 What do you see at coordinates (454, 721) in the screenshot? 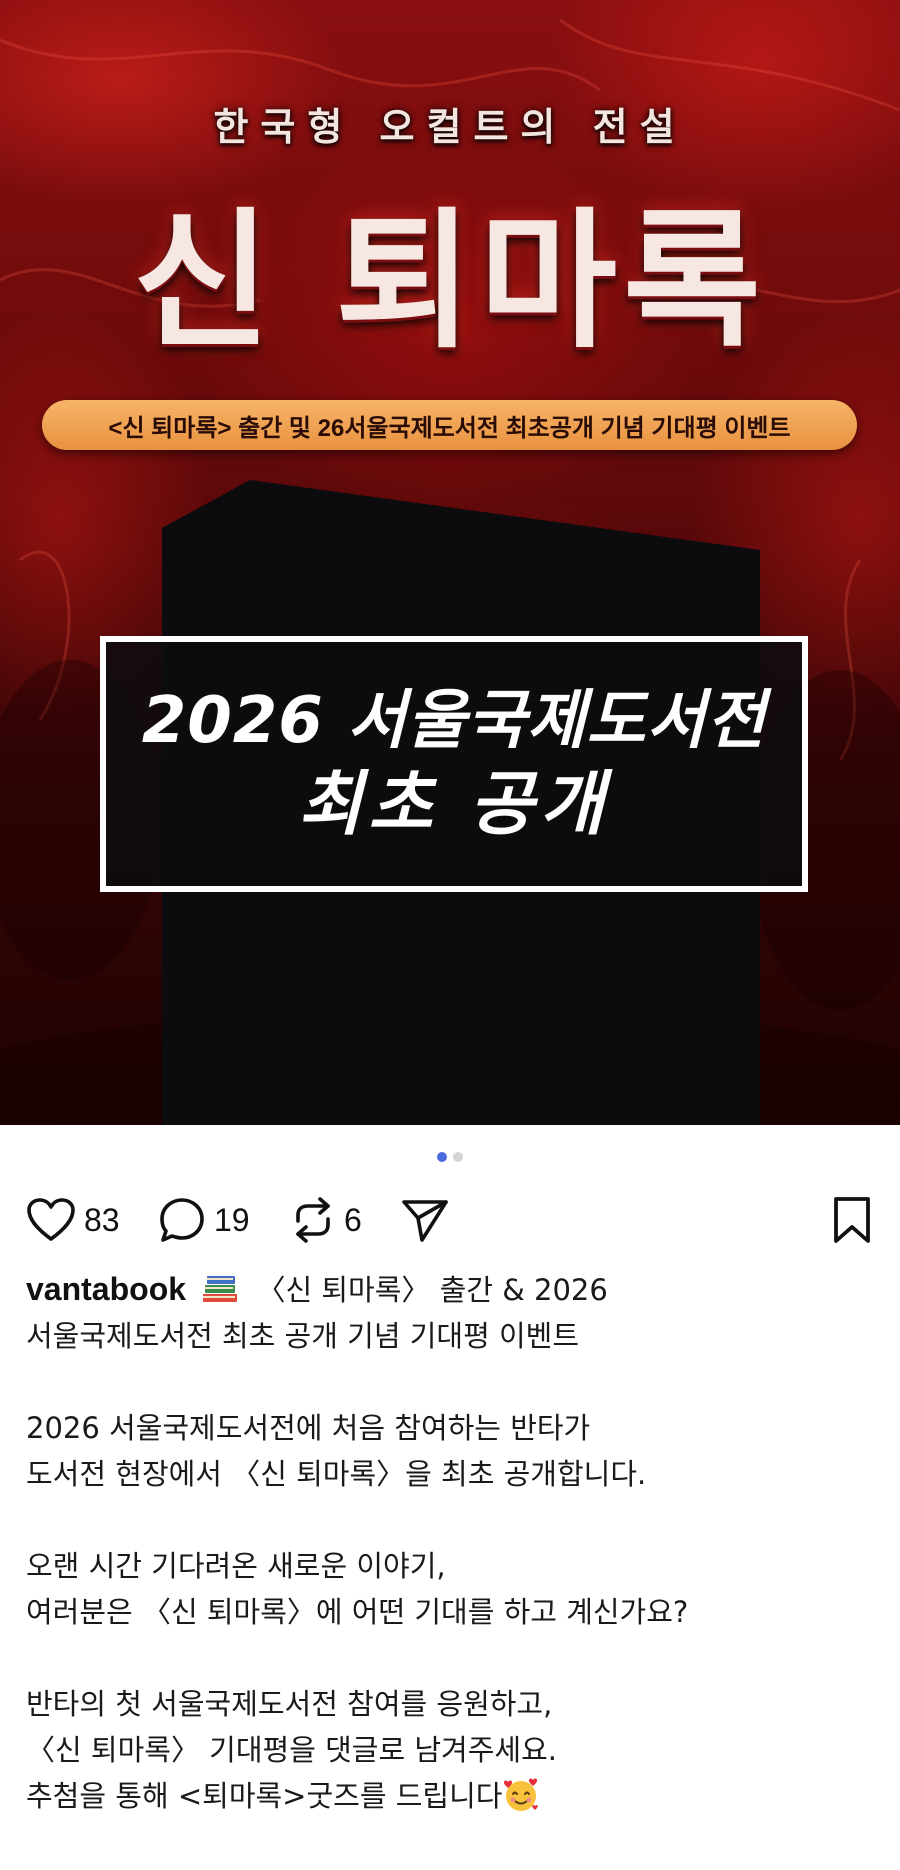
I see `reveal-headline: 2026 서울국제도서전` at bounding box center [454, 721].